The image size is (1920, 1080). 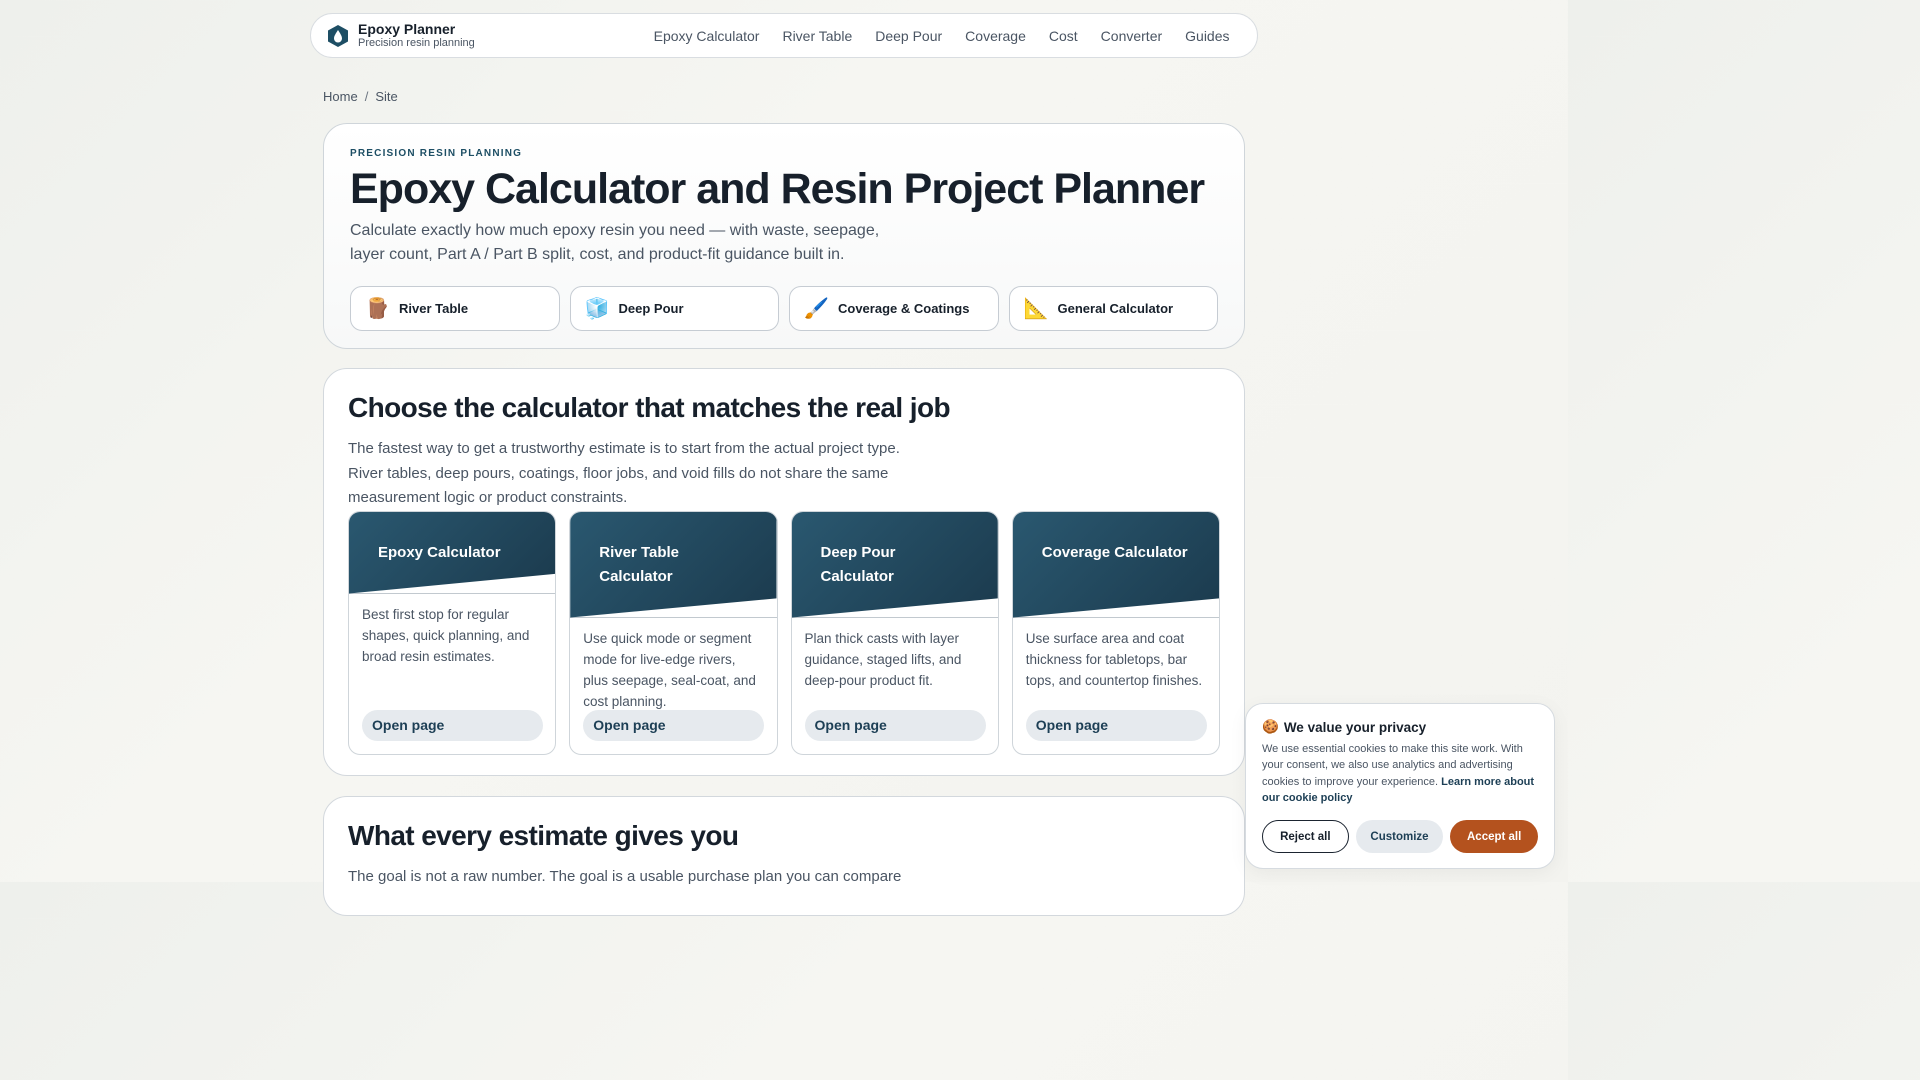 What do you see at coordinates (817, 36) in the screenshot?
I see `nav-link-river-table: River Table` at bounding box center [817, 36].